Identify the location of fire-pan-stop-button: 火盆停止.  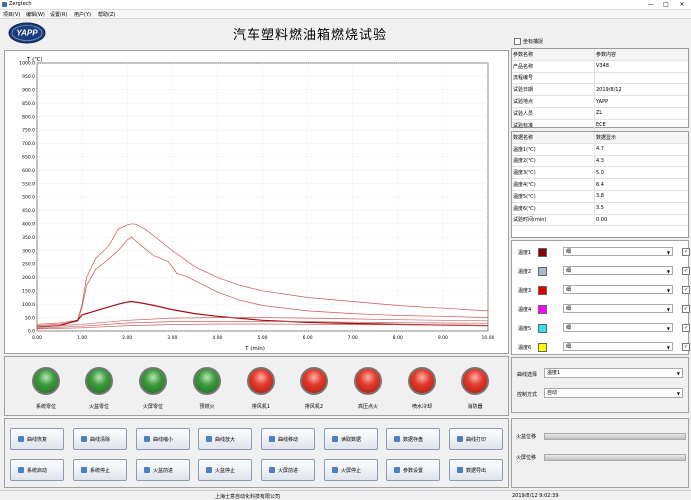
(225, 470).